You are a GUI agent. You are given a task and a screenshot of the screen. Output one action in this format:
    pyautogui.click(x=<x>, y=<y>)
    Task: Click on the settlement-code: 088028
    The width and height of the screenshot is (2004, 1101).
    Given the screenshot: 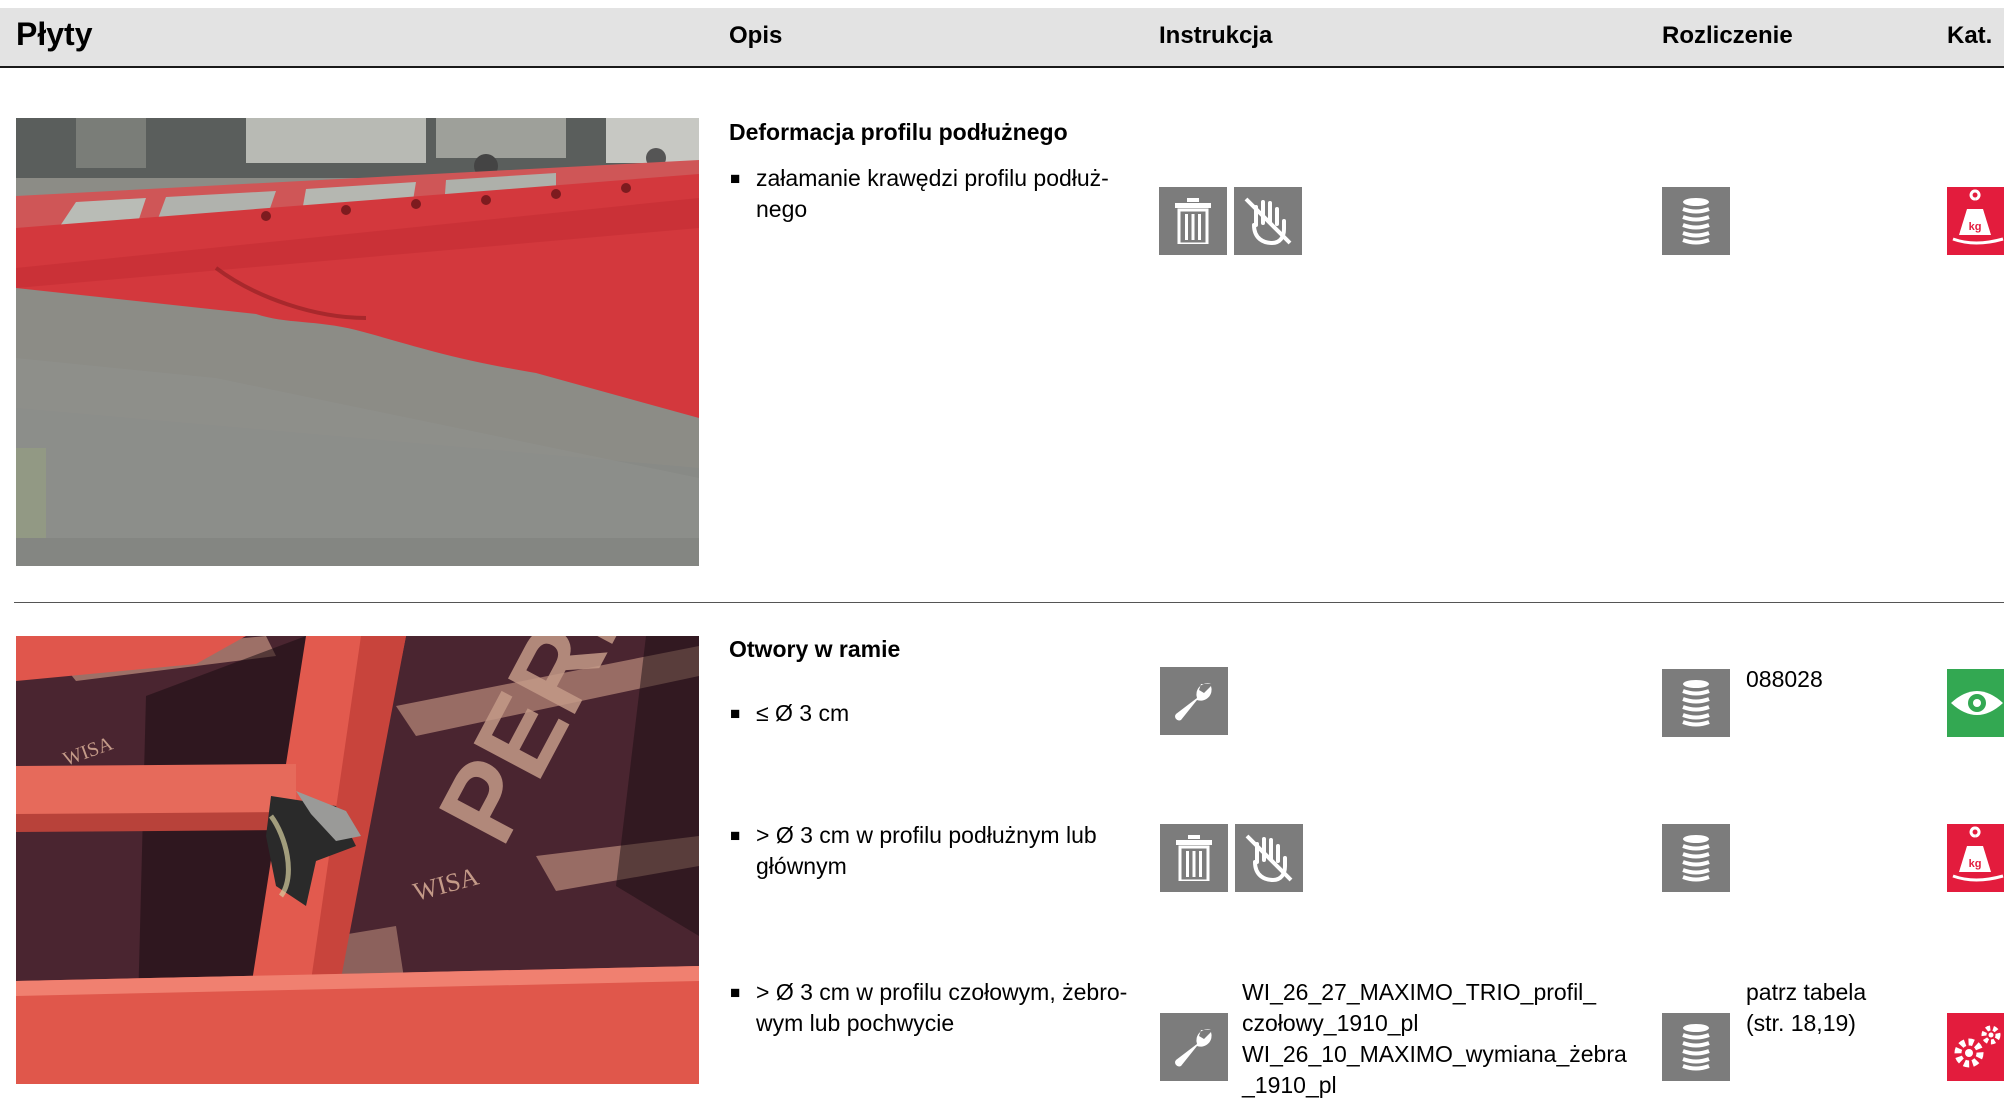 What is the action you would take?
    pyautogui.click(x=1784, y=679)
    